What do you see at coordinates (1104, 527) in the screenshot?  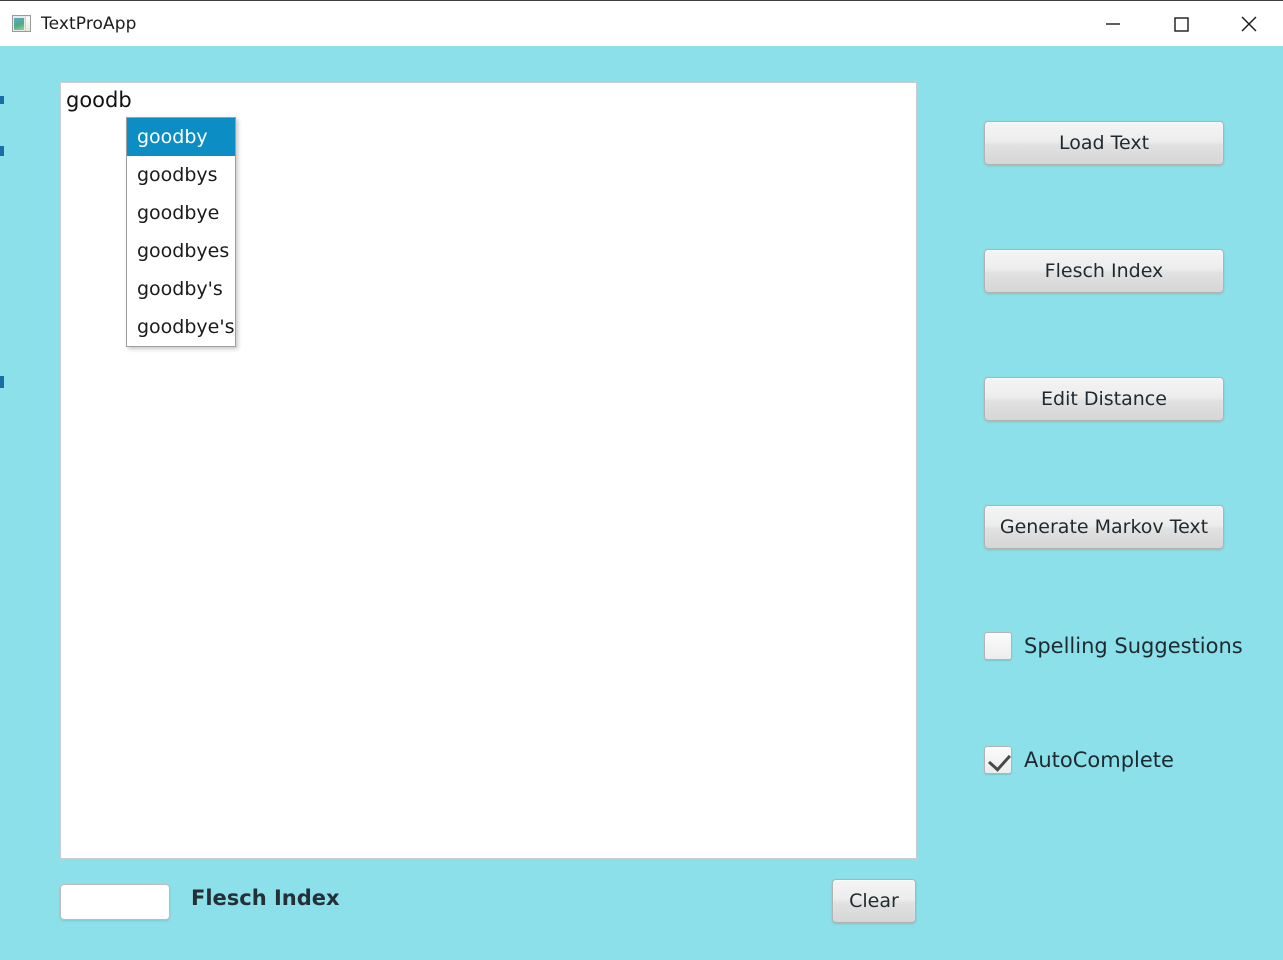 I see `generate-markov-text-button: Generate Markov Text` at bounding box center [1104, 527].